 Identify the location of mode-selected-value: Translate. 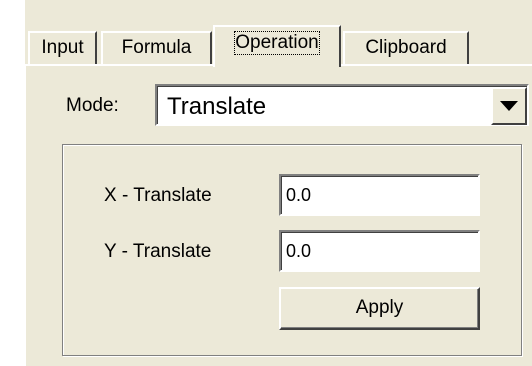
(217, 106).